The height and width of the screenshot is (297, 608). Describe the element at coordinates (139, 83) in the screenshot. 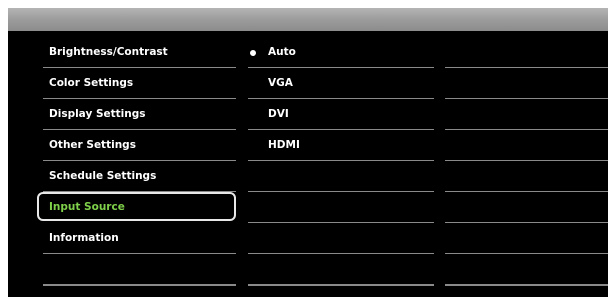

I see `menu-item-color-settings: Color Settings` at that location.